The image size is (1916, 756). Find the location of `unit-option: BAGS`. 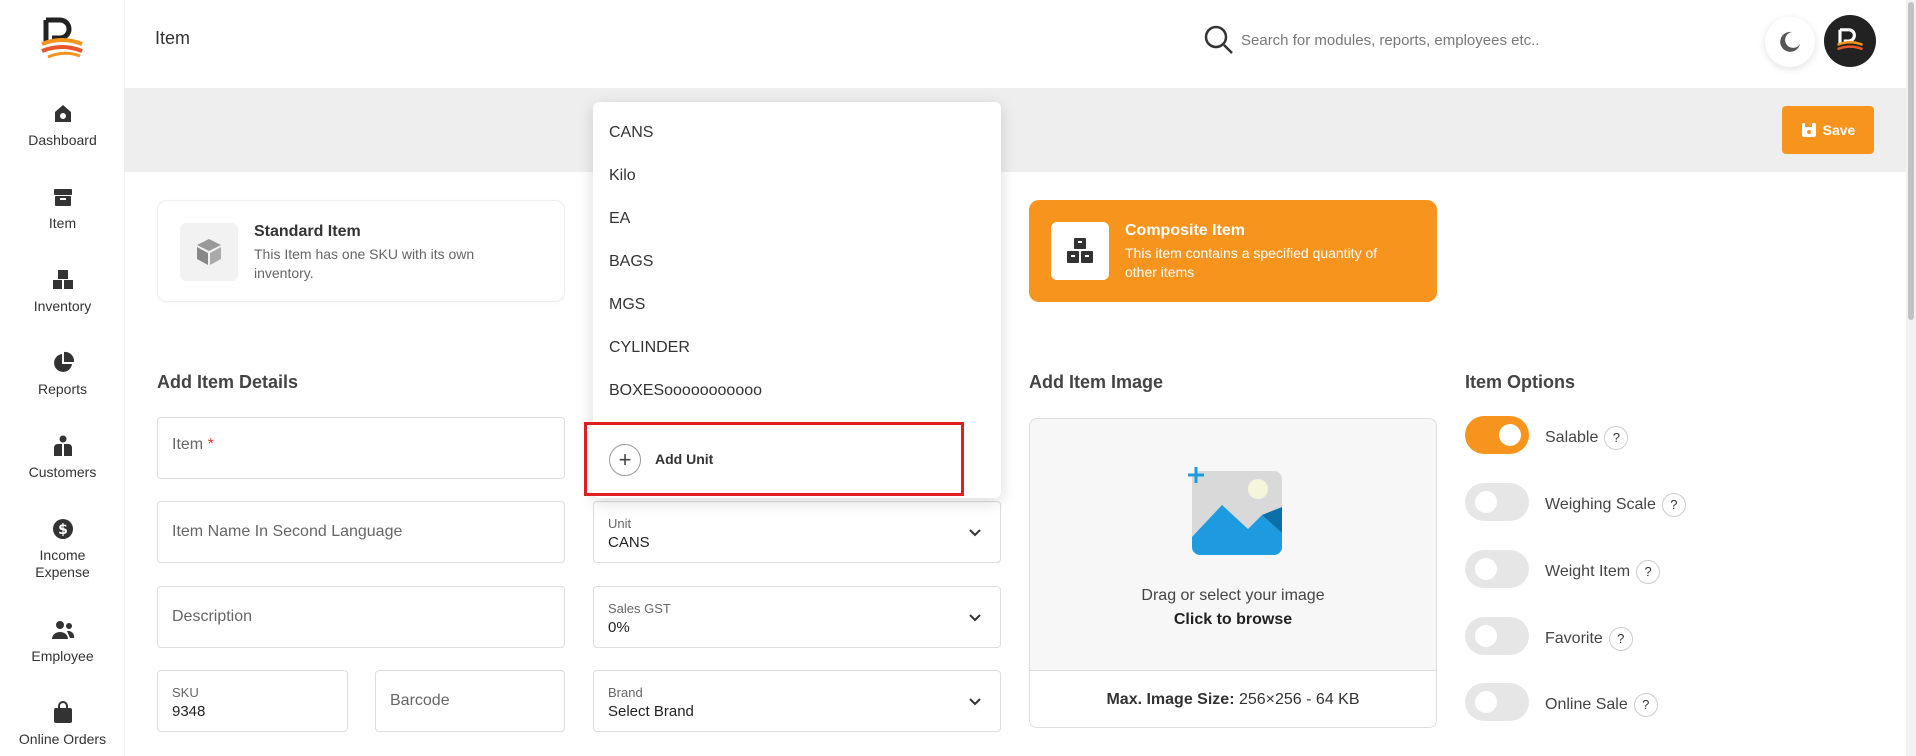

unit-option: BAGS is located at coordinates (631, 262).